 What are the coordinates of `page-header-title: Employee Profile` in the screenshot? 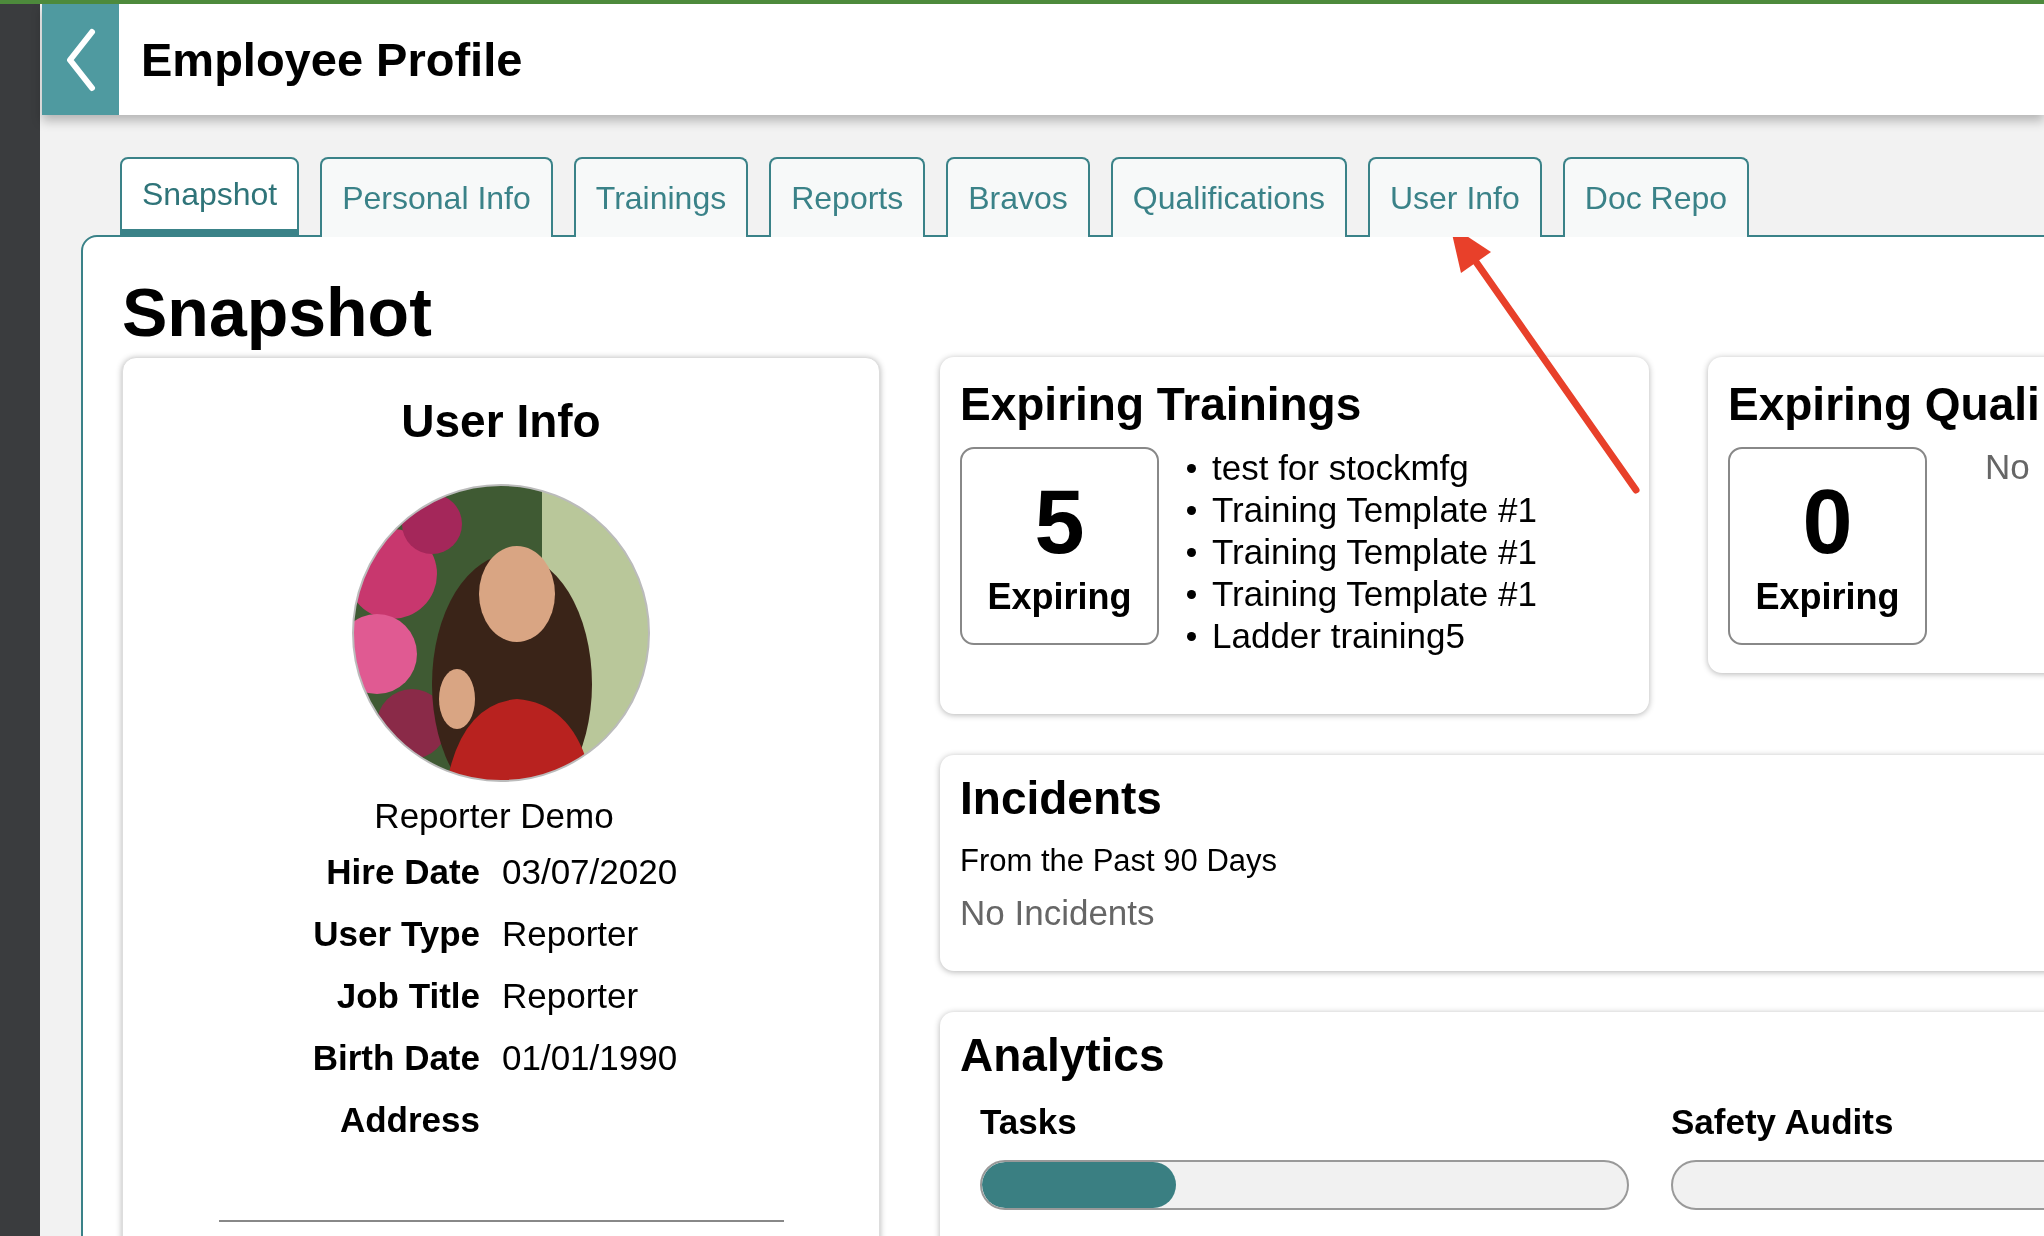 It's located at (332, 59).